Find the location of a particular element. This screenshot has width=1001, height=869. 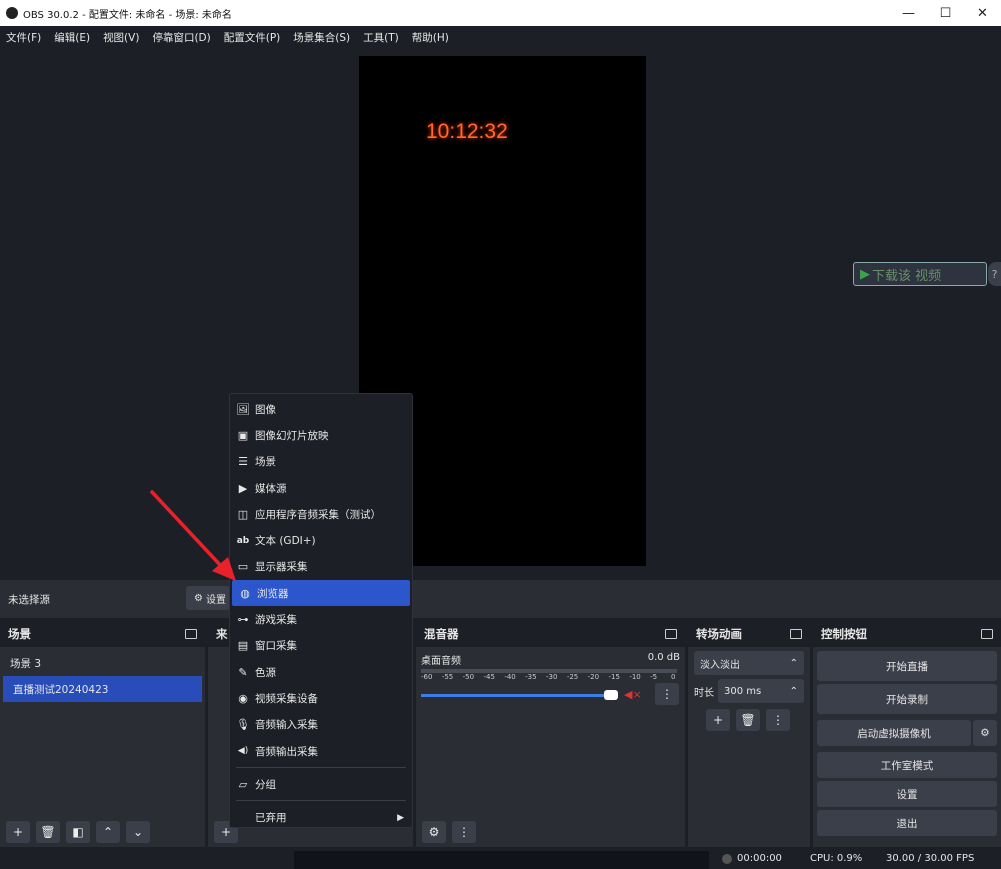

duration-spinbox: 300 ms ⌃ is located at coordinates (761, 691).